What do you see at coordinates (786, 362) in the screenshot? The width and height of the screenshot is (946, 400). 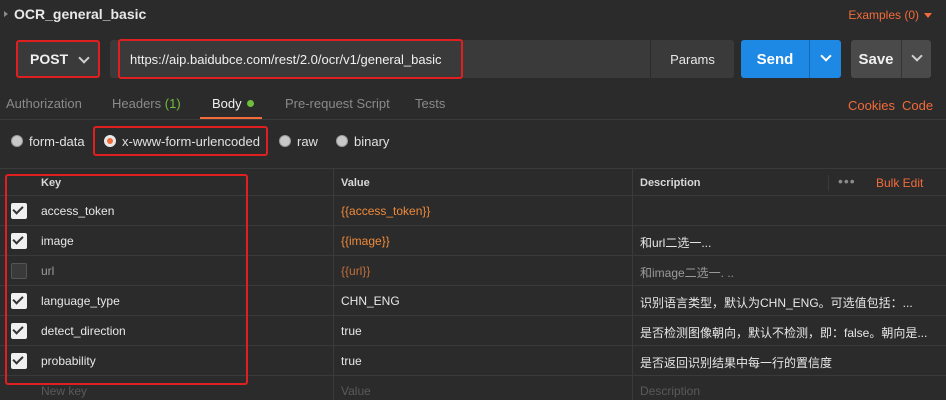 I see `param-description: 是否返回识别结果中每一行的置信度` at bounding box center [786, 362].